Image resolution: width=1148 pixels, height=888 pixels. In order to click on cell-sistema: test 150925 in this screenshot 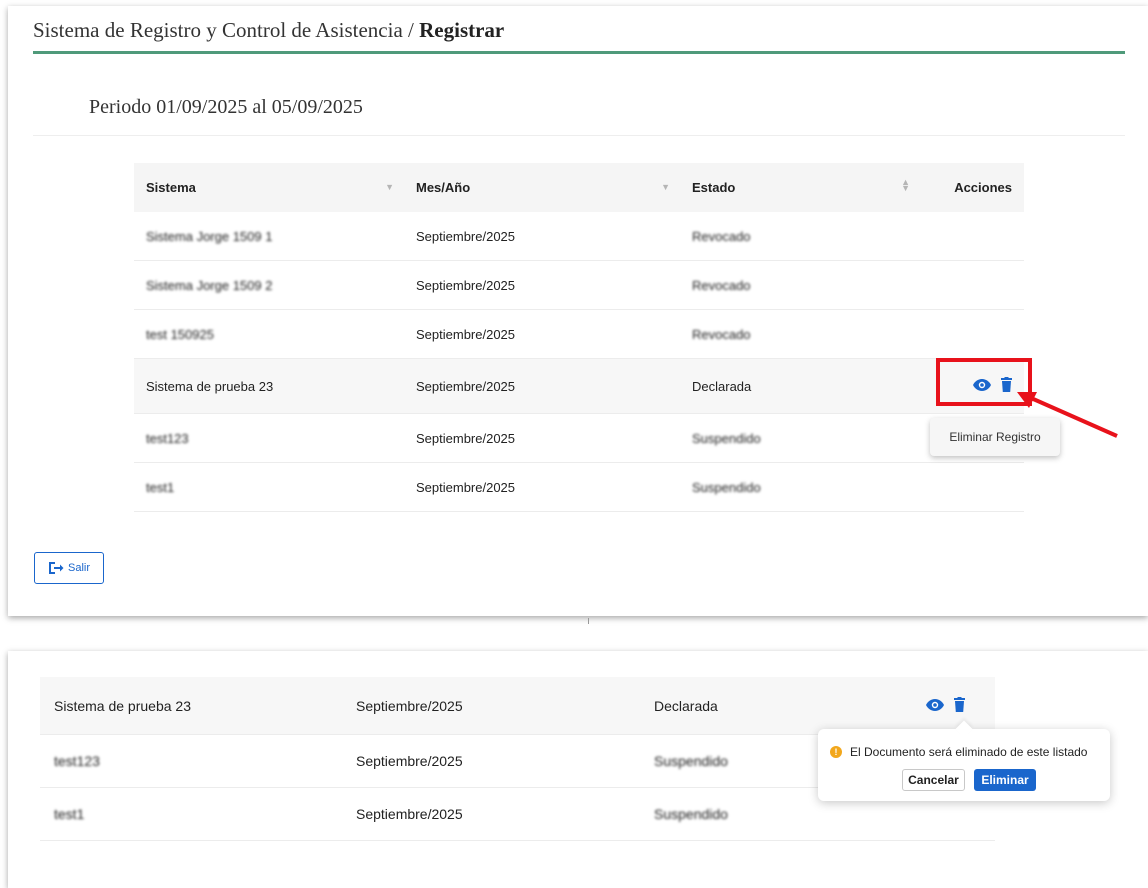, I will do `click(269, 334)`.